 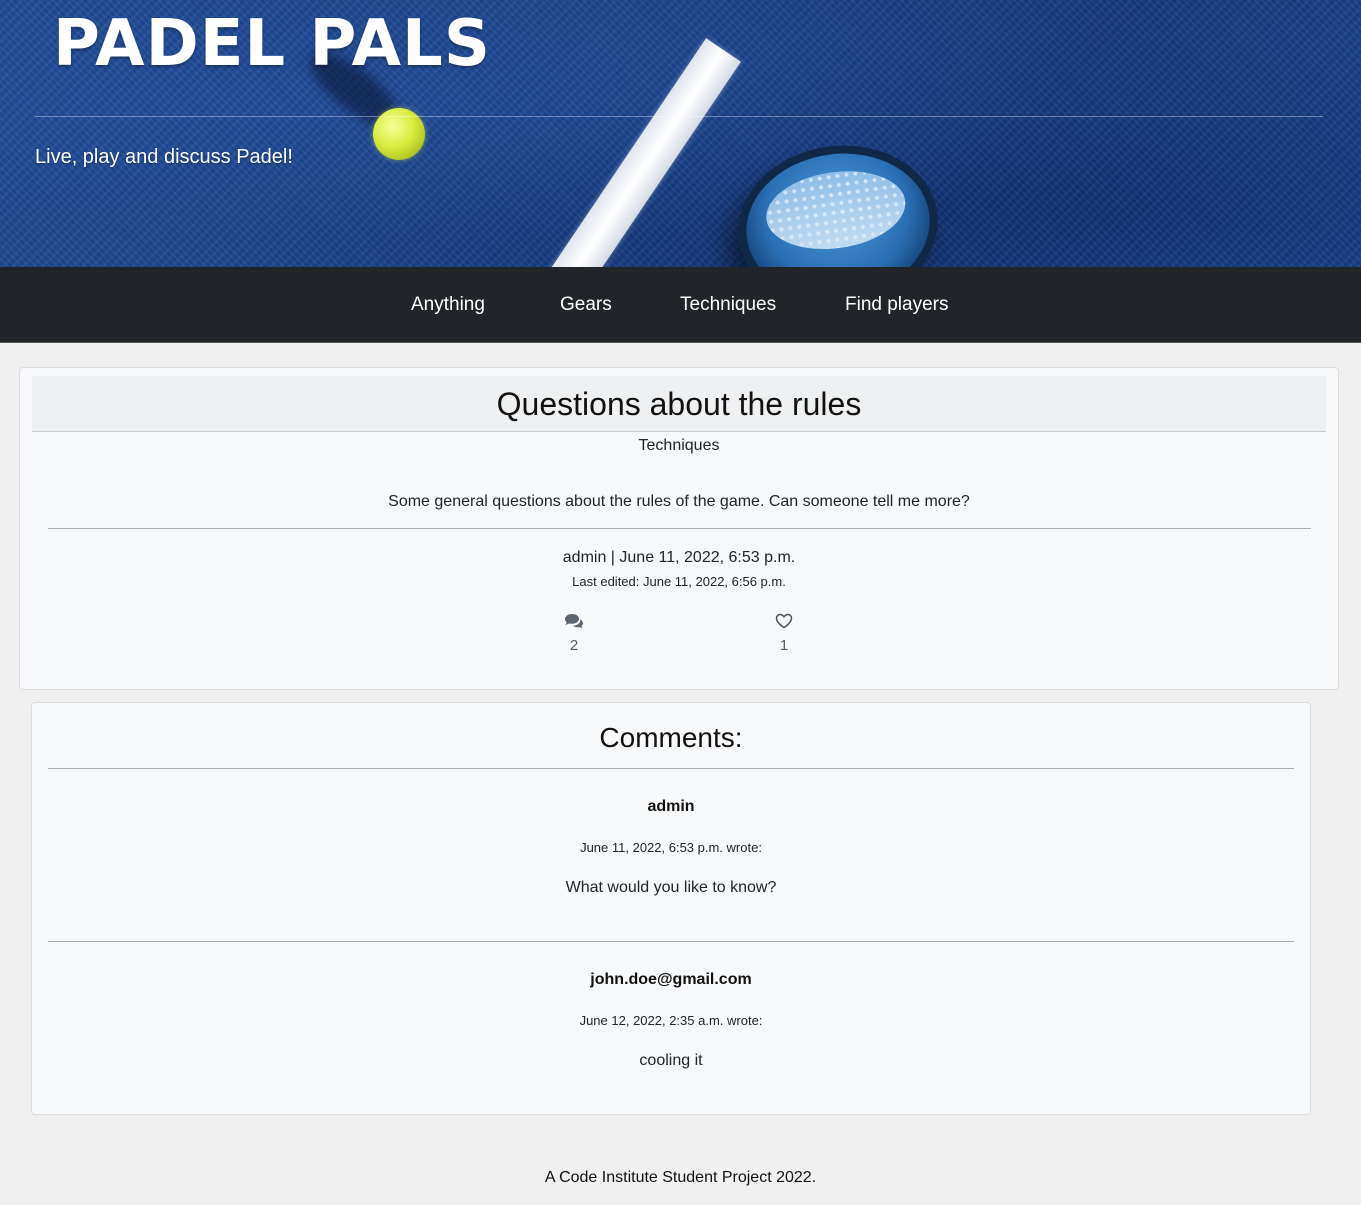 I want to click on comment-date: June 11, 2022, 6:53 p.m. wrote:, so click(x=671, y=847).